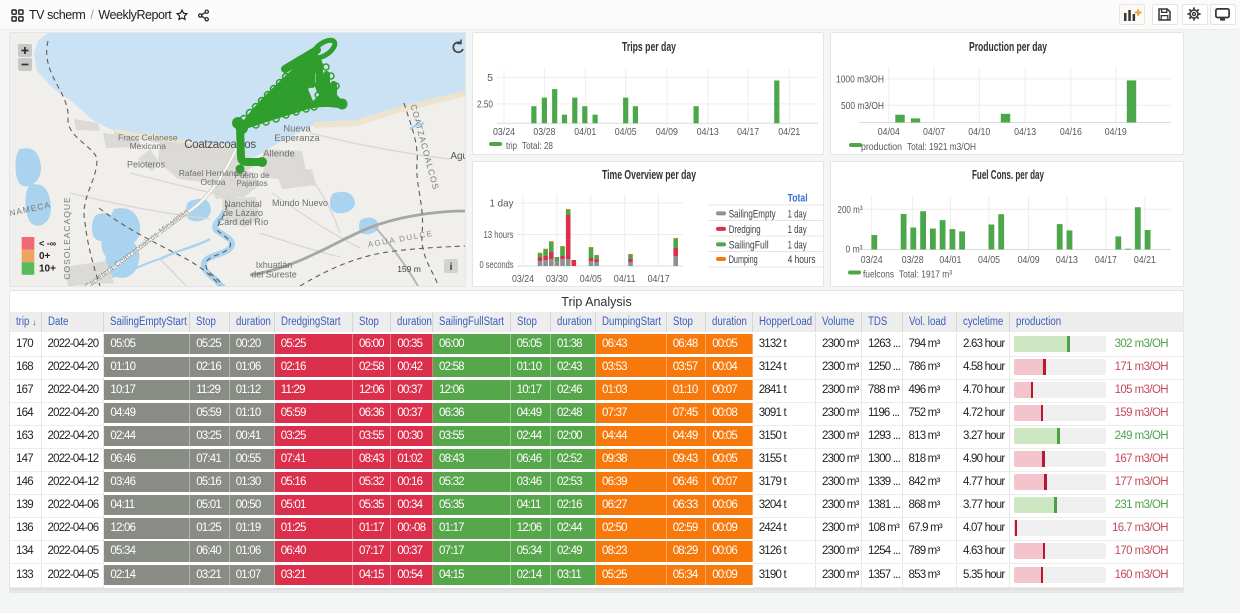 This screenshot has height=613, width=1240. What do you see at coordinates (878, 275) in the screenshot?
I see `svg-text: fuelcons` at bounding box center [878, 275].